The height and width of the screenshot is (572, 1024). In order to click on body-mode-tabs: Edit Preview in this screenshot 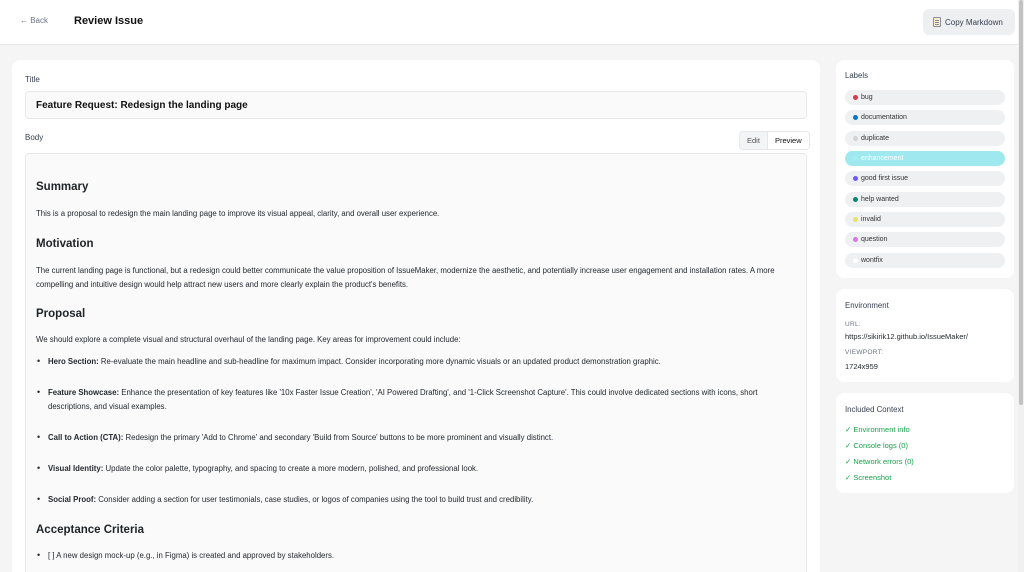, I will do `click(774, 140)`.